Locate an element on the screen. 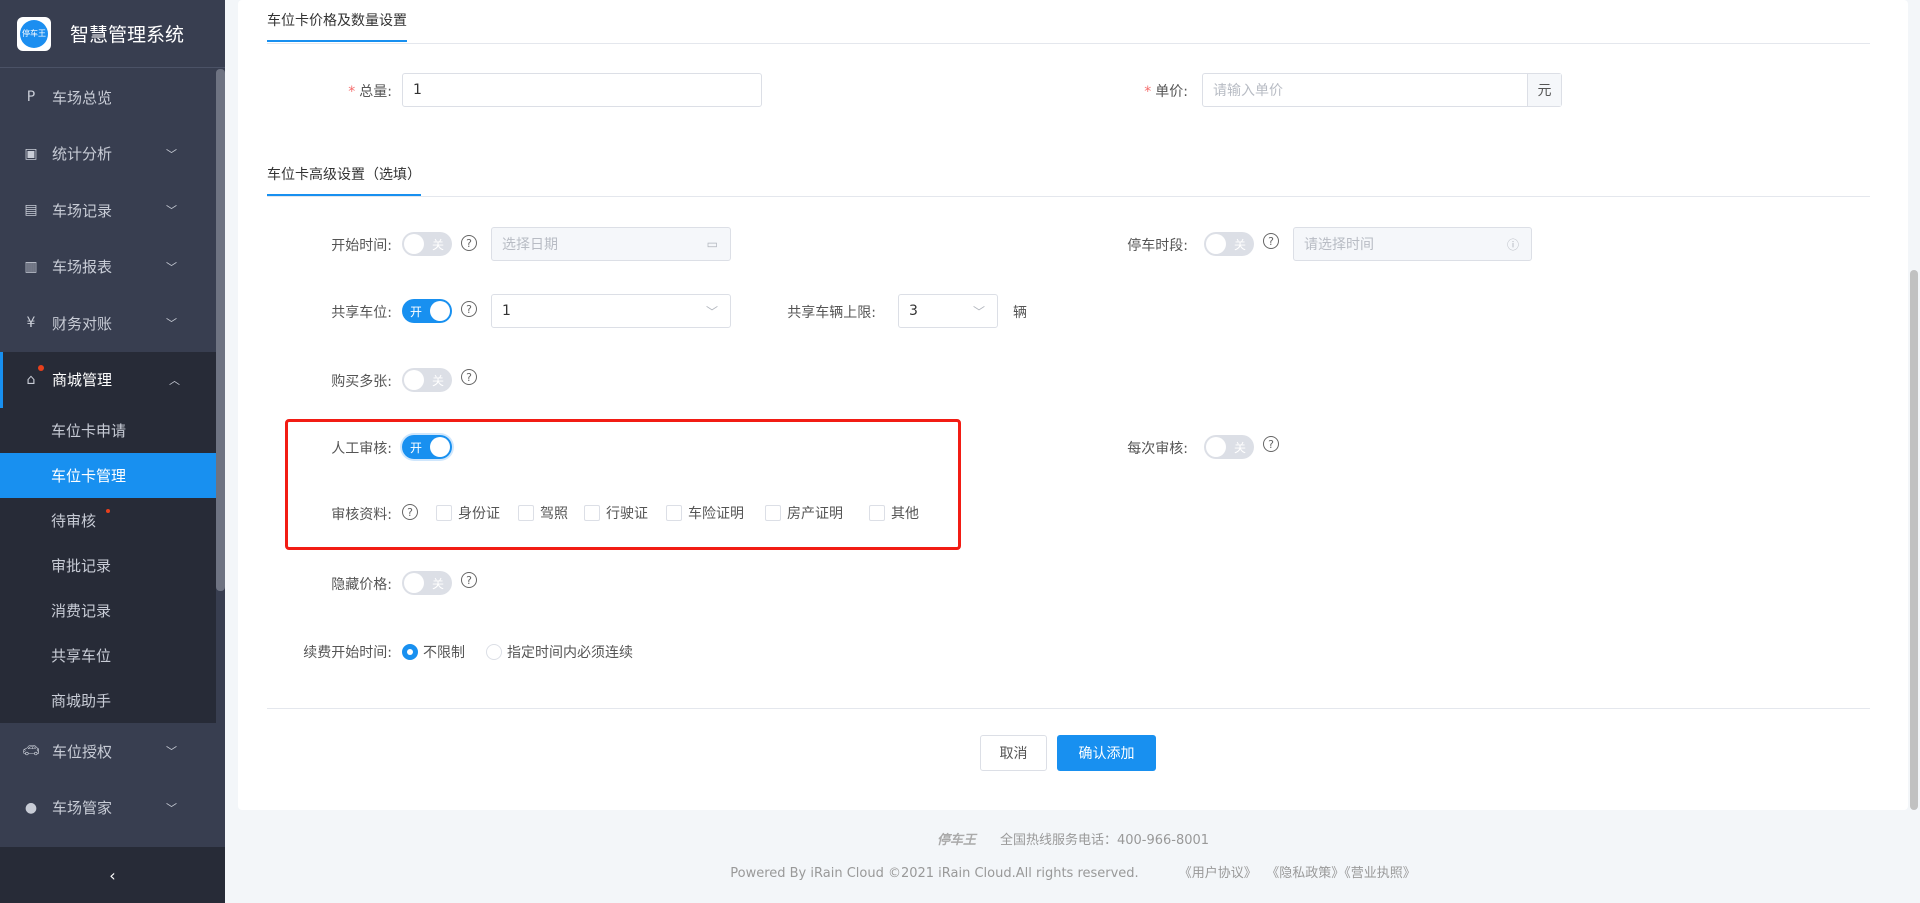 Image resolution: width=1920 pixels, height=903 pixels. sidebar-subitem: 车位卡申请 is located at coordinates (108, 430).